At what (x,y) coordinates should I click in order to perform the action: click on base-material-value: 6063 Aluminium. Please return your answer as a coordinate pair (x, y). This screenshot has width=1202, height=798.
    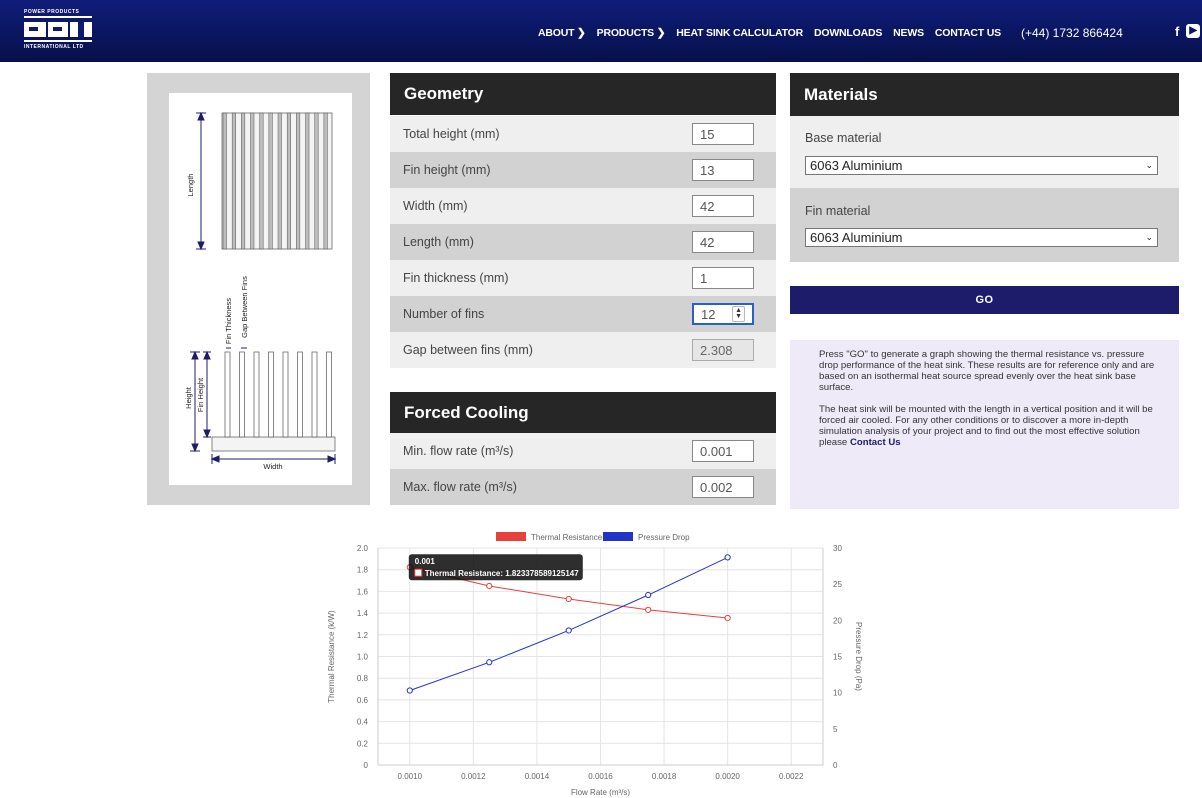
    Looking at the image, I should click on (856, 165).